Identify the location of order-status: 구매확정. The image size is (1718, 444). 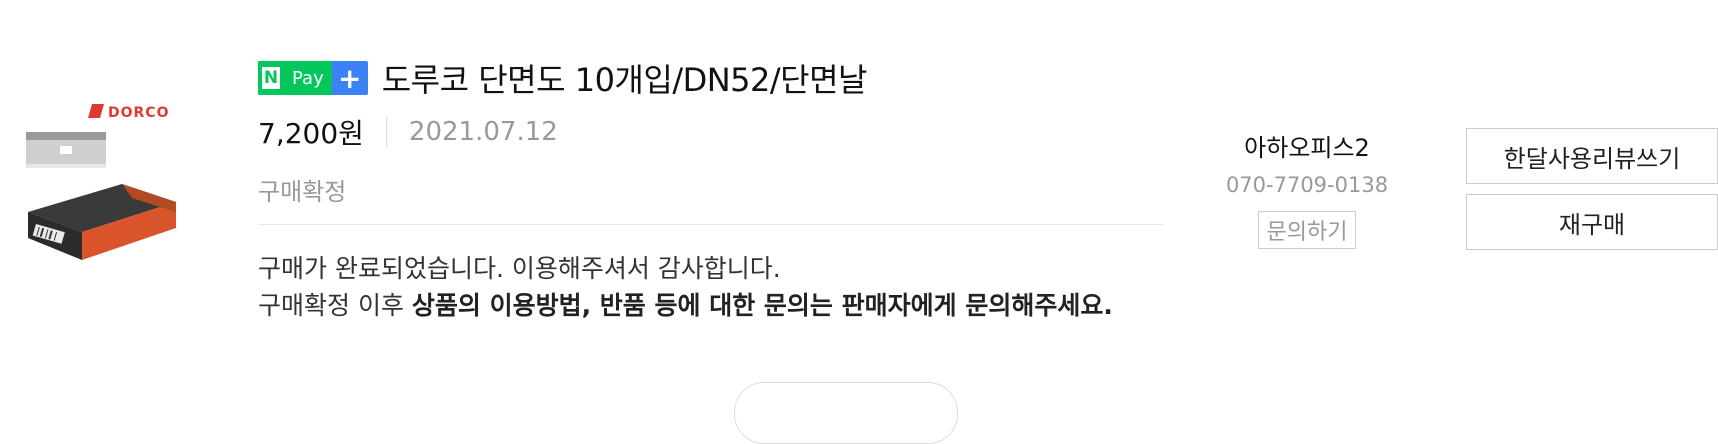
(302, 192).